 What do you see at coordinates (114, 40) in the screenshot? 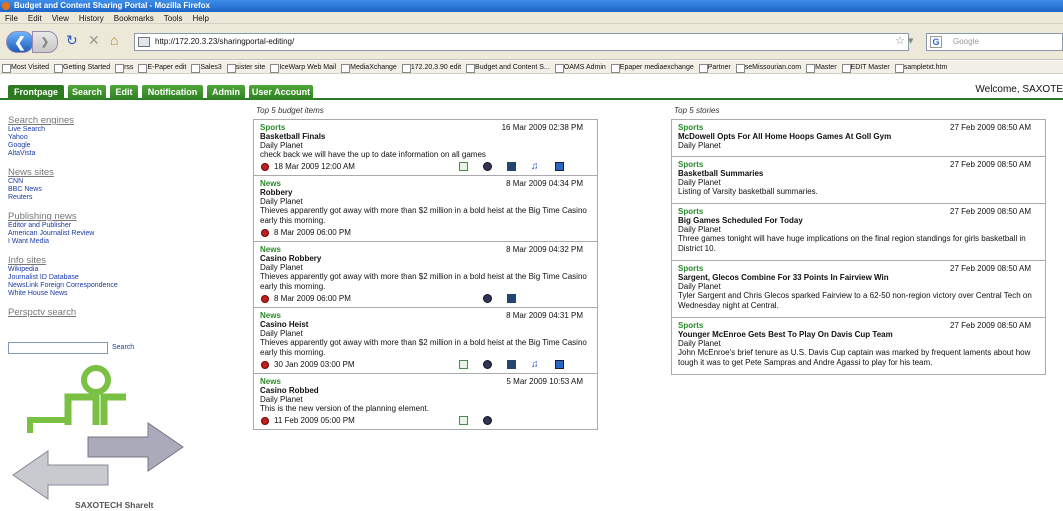
I see `home-icon: ⌂` at bounding box center [114, 40].